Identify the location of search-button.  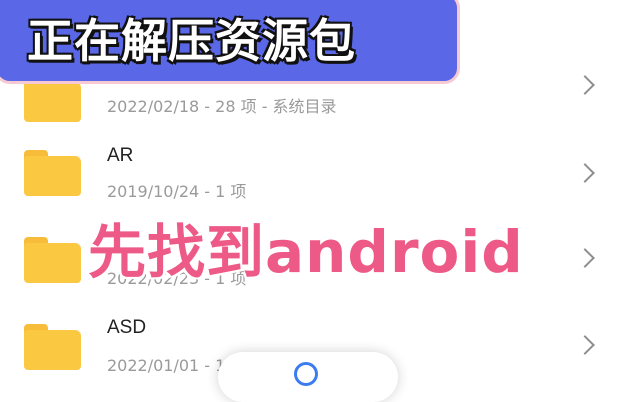
(308, 377).